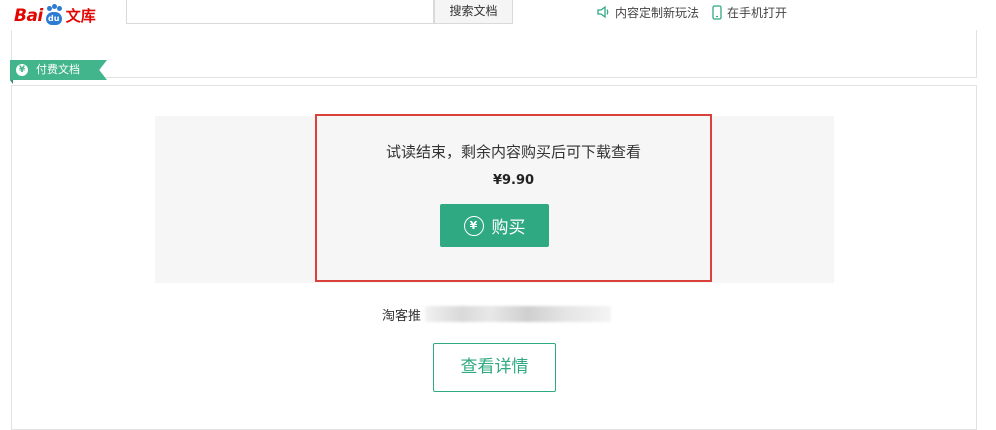  I want to click on logo-wenku: 文库, so click(80, 16).